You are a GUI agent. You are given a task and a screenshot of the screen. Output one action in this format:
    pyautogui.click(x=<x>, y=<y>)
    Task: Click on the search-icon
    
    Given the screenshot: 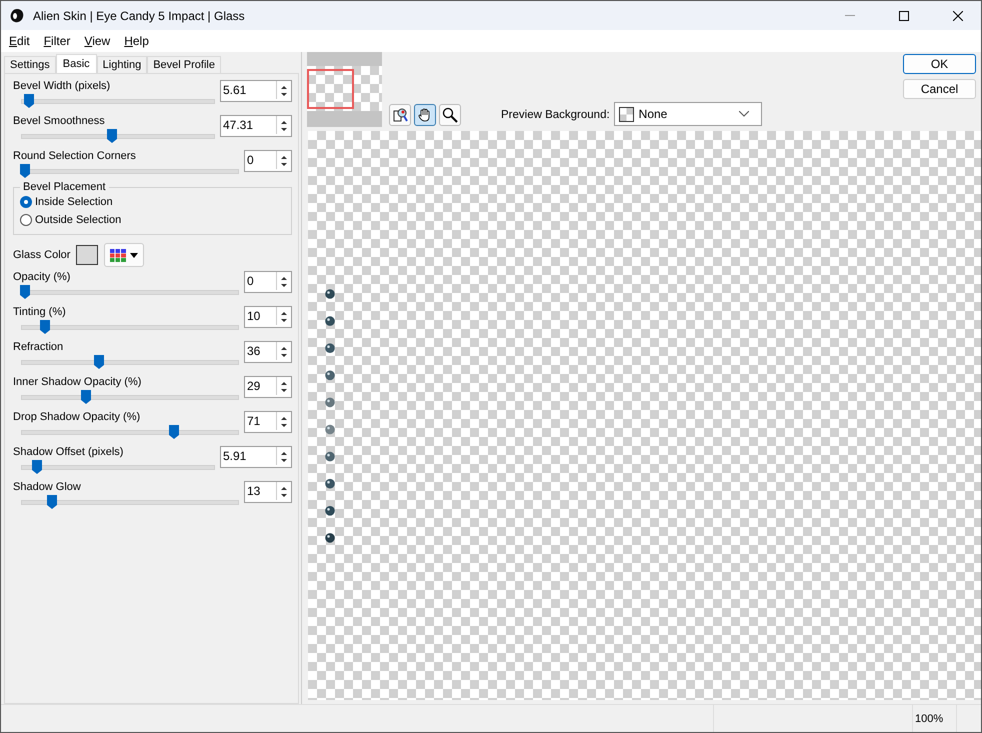 What is the action you would take?
    pyautogui.click(x=450, y=115)
    